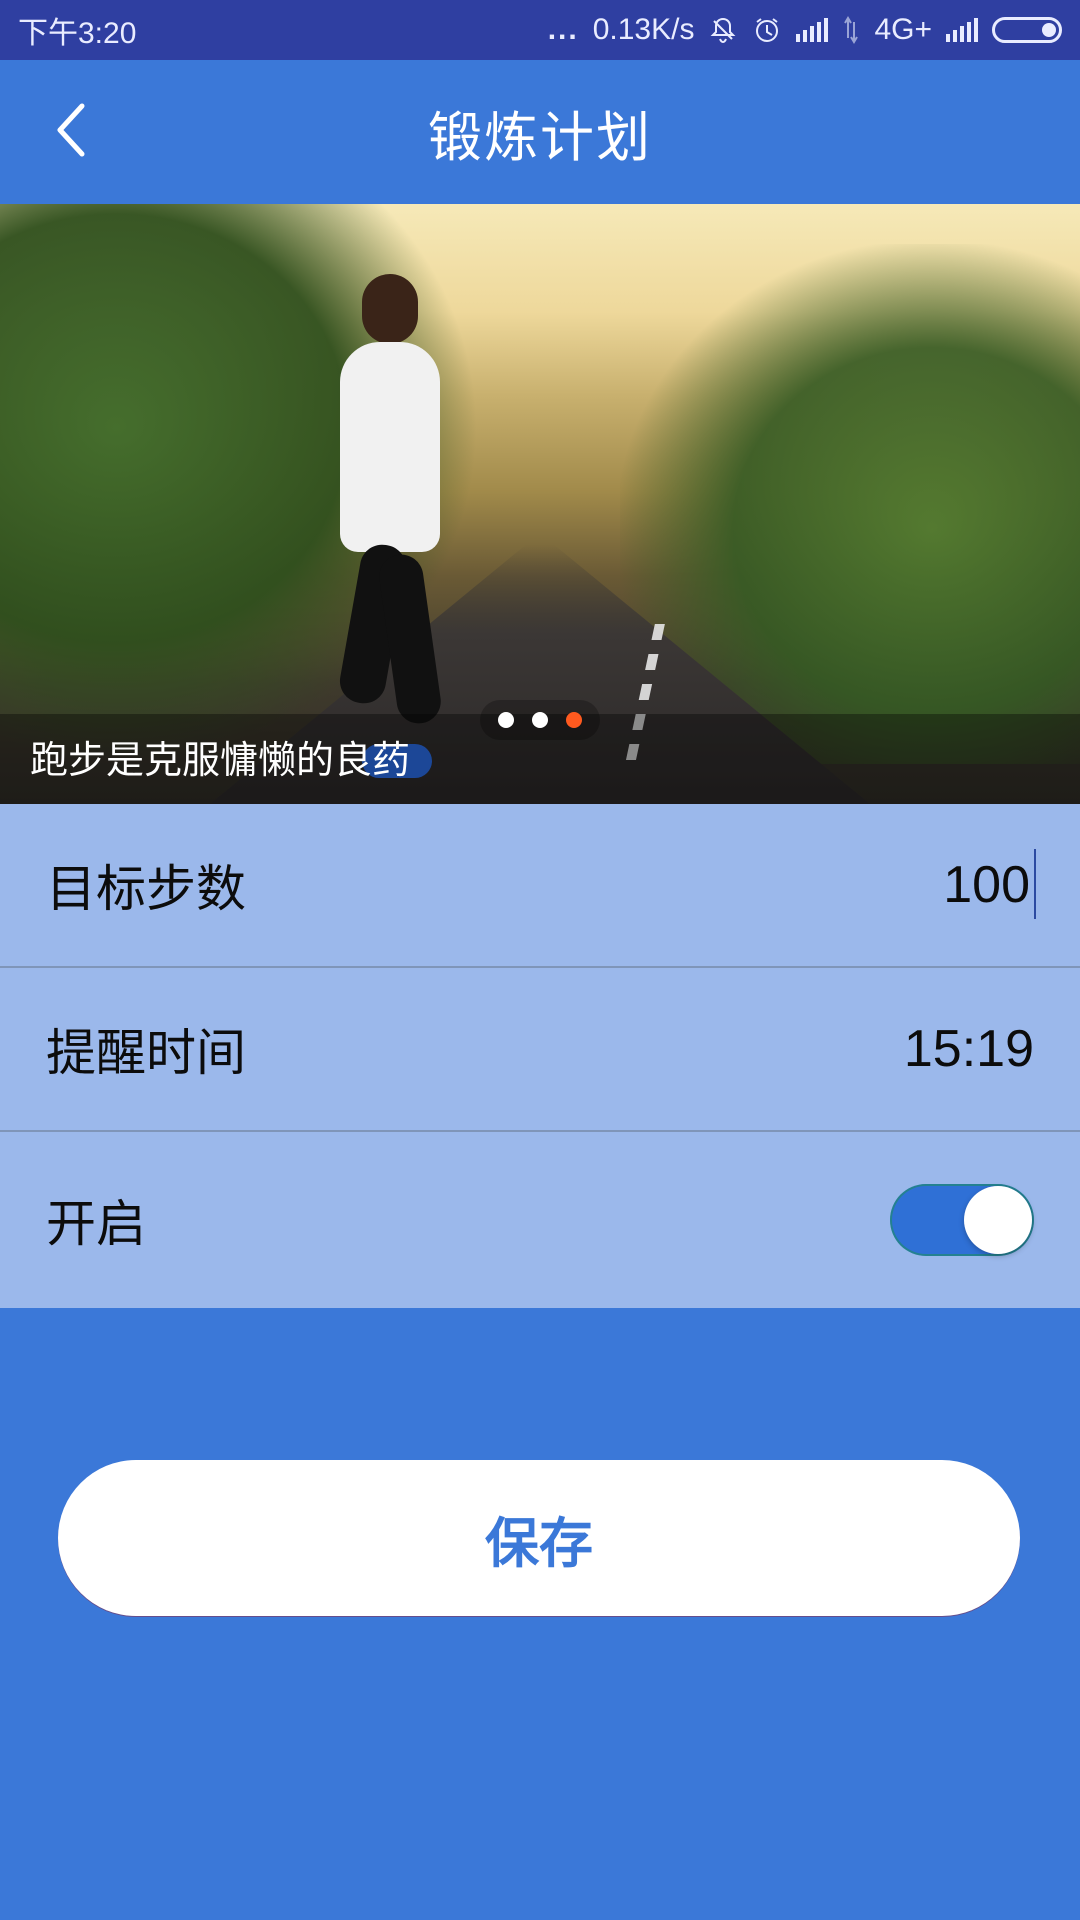 Image resolution: width=1080 pixels, height=1920 pixels. I want to click on status-icons: ... 0.13K/s 4G+, so click(805, 30).